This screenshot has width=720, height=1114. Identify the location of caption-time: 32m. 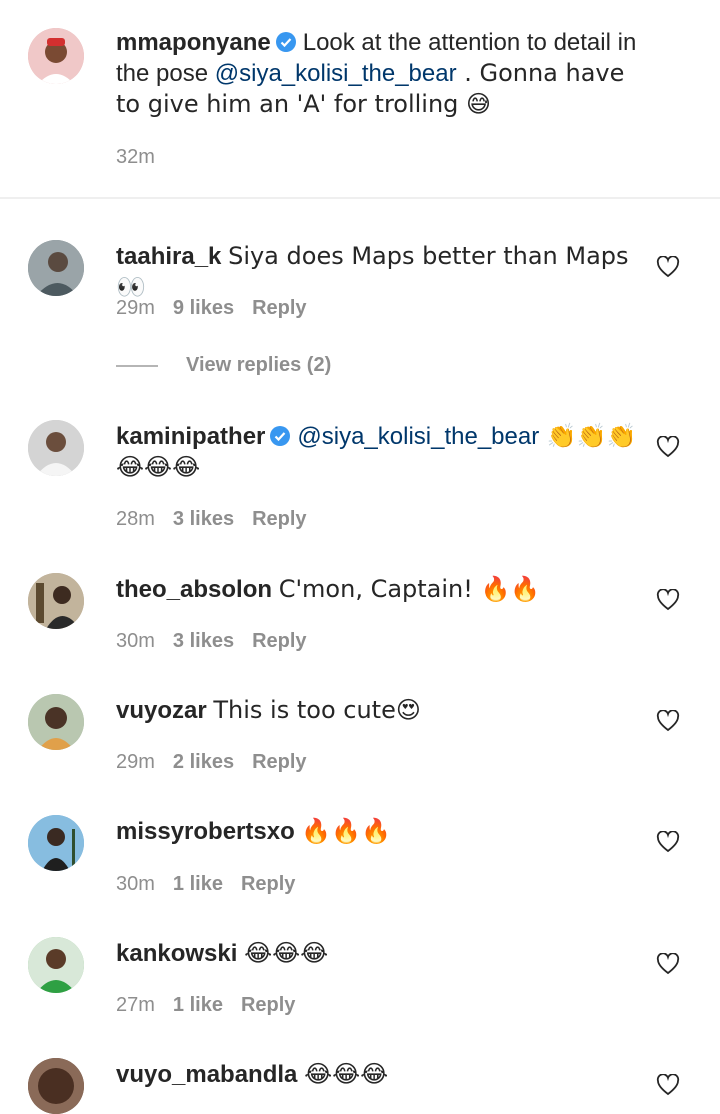
(135, 157).